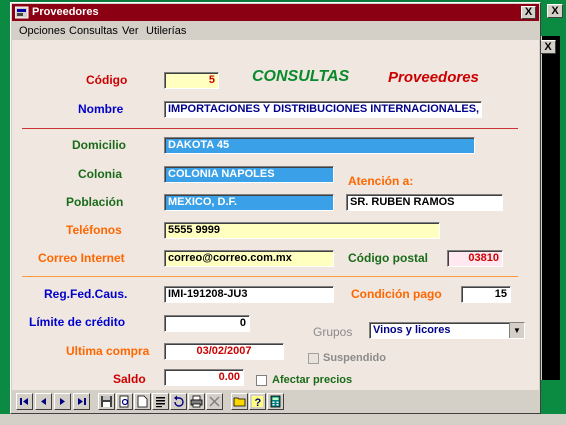 The image size is (566, 425). Describe the element at coordinates (77, 322) in the screenshot. I see `limite-credito-label: Límite de crédito` at that location.